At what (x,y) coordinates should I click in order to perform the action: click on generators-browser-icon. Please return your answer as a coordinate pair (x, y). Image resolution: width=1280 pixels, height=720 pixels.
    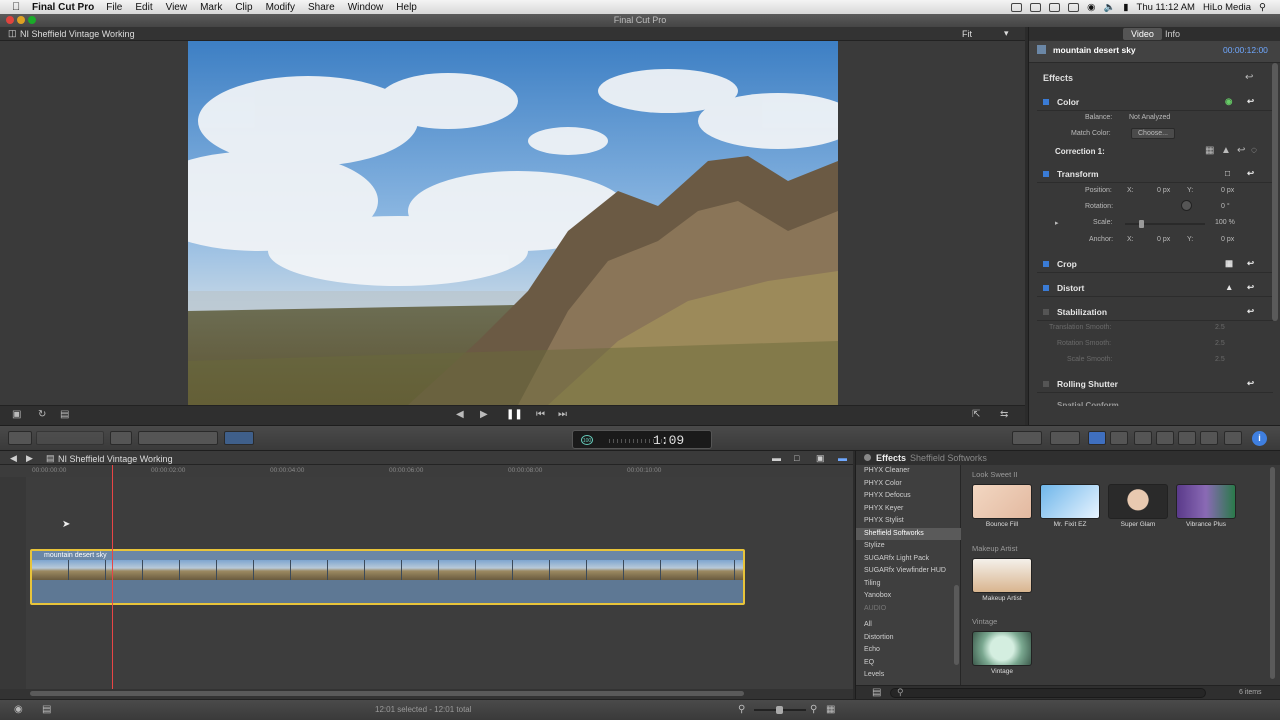
    Looking at the image, I should click on (1209, 438).